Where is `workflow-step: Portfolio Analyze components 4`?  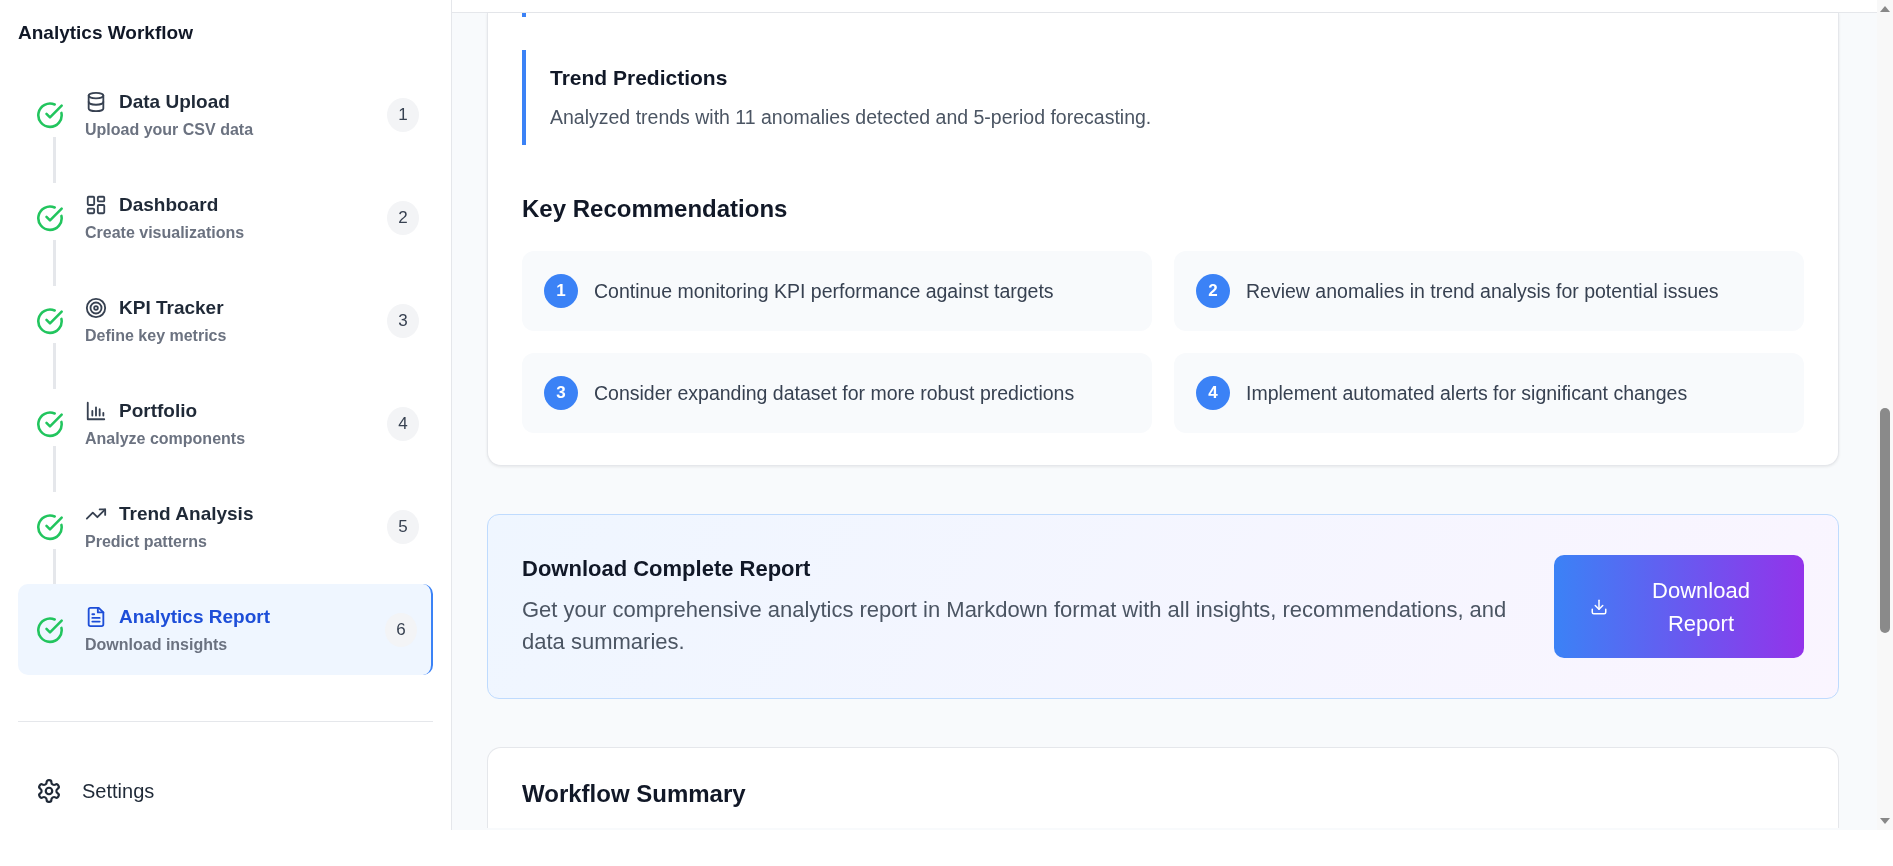
workflow-step: Portfolio Analyze components 4 is located at coordinates (225, 423).